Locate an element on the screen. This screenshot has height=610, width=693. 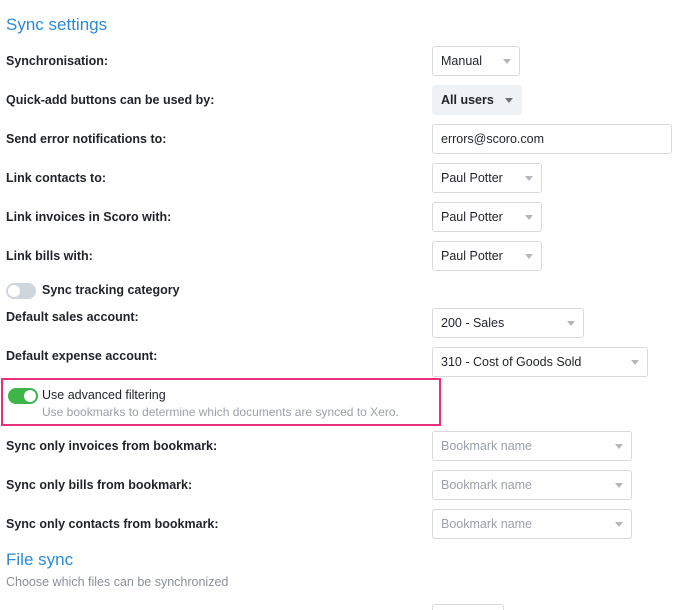
link-bills-value: Paul Potter is located at coordinates (472, 256).